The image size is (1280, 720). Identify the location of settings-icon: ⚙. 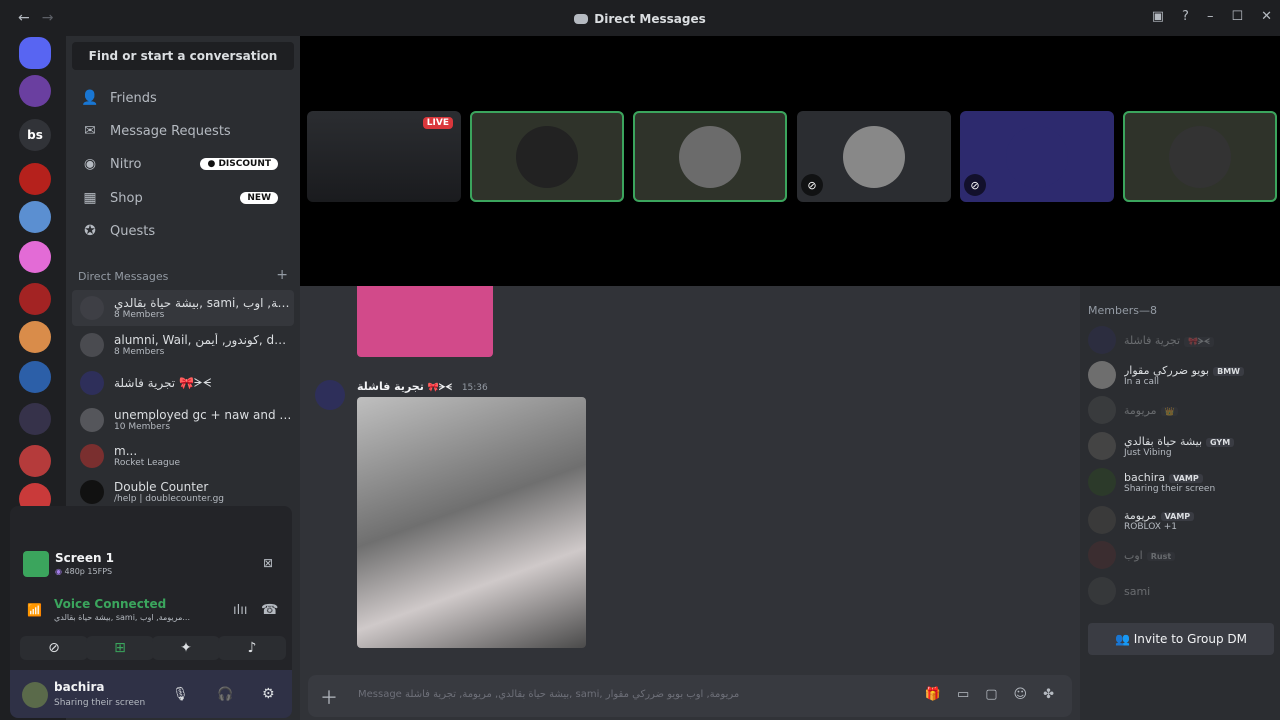
(268, 694).